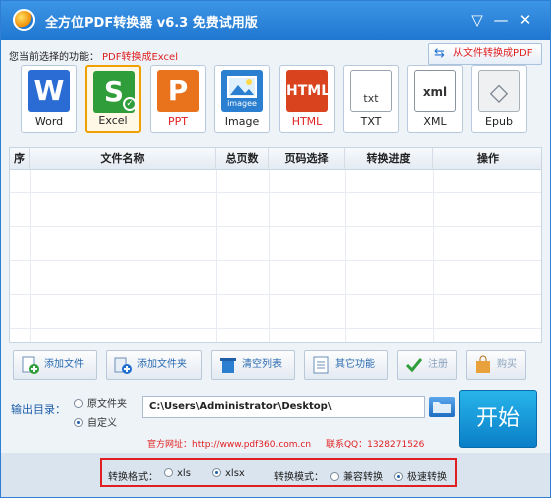  What do you see at coordinates (113, 99) in the screenshot?
I see `format-excel: S ✓ Excel` at bounding box center [113, 99].